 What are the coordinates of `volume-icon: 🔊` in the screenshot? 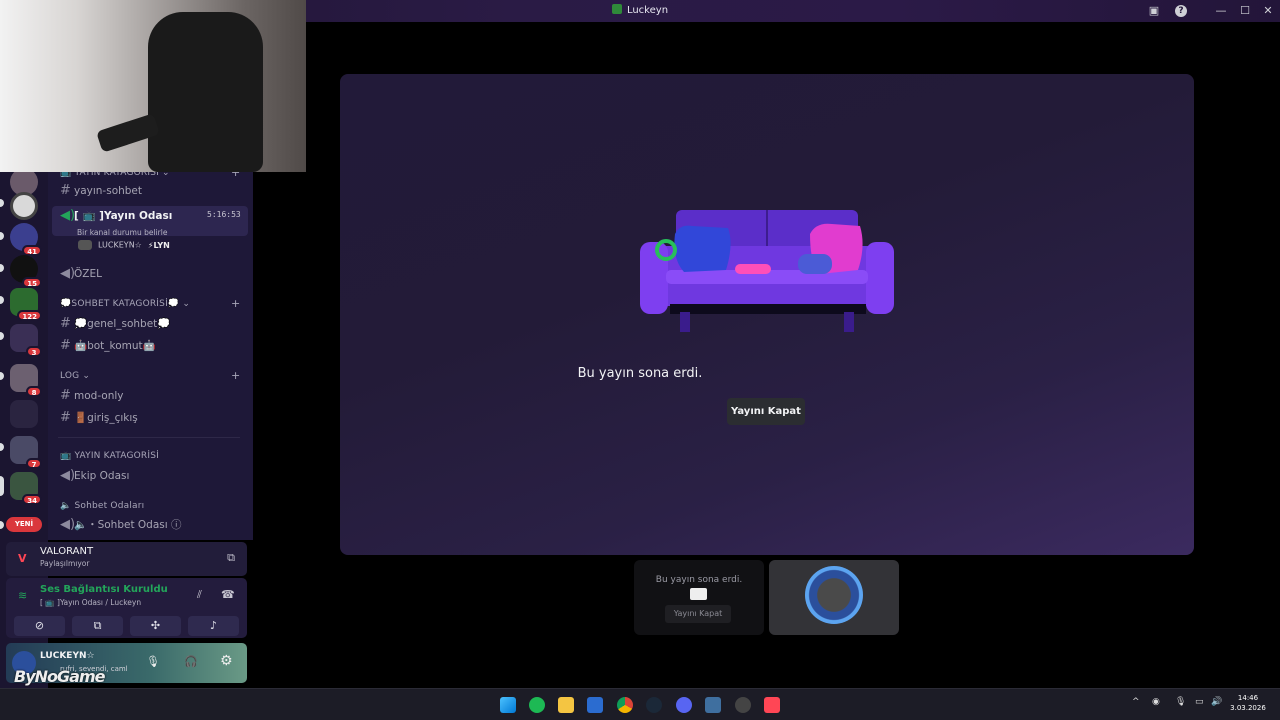 It's located at (1216, 702).